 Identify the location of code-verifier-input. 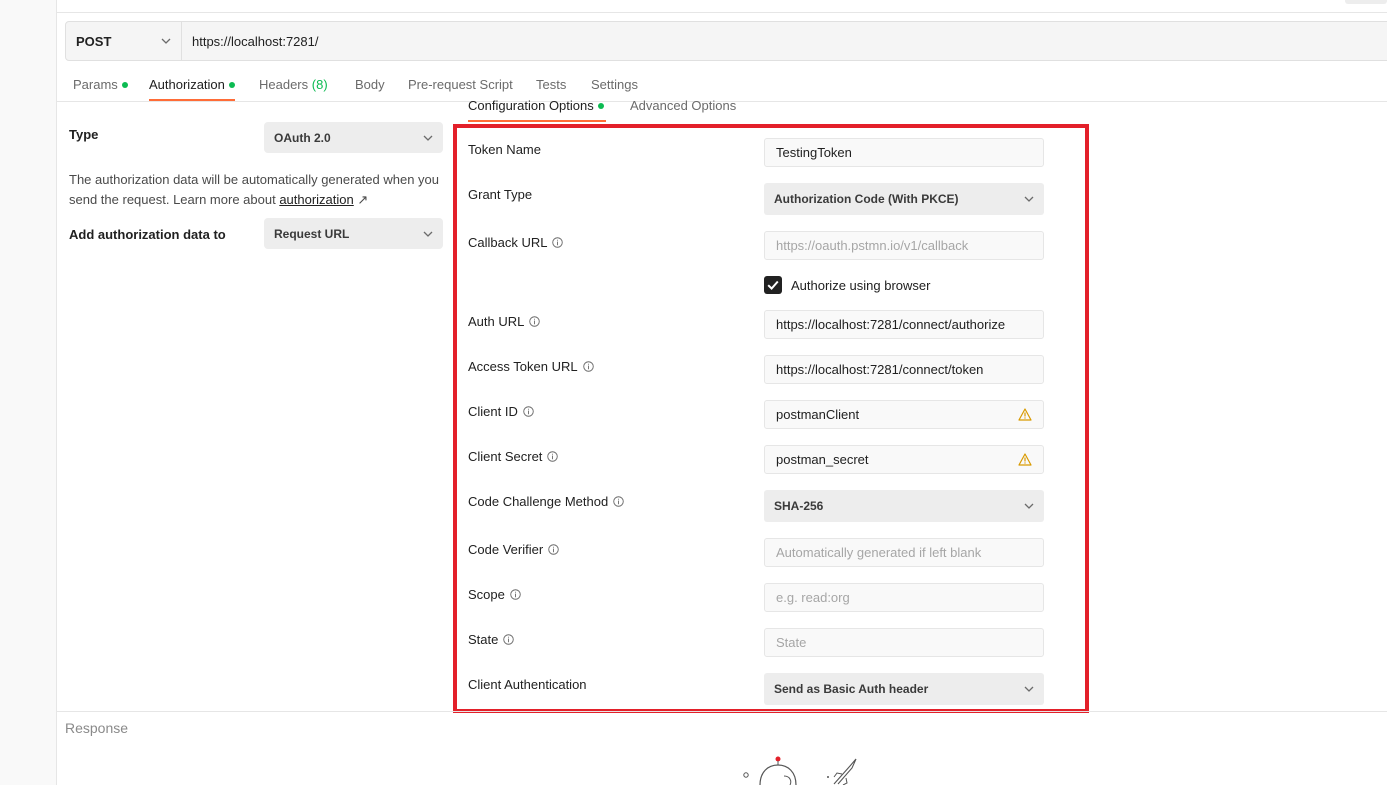
(904, 552).